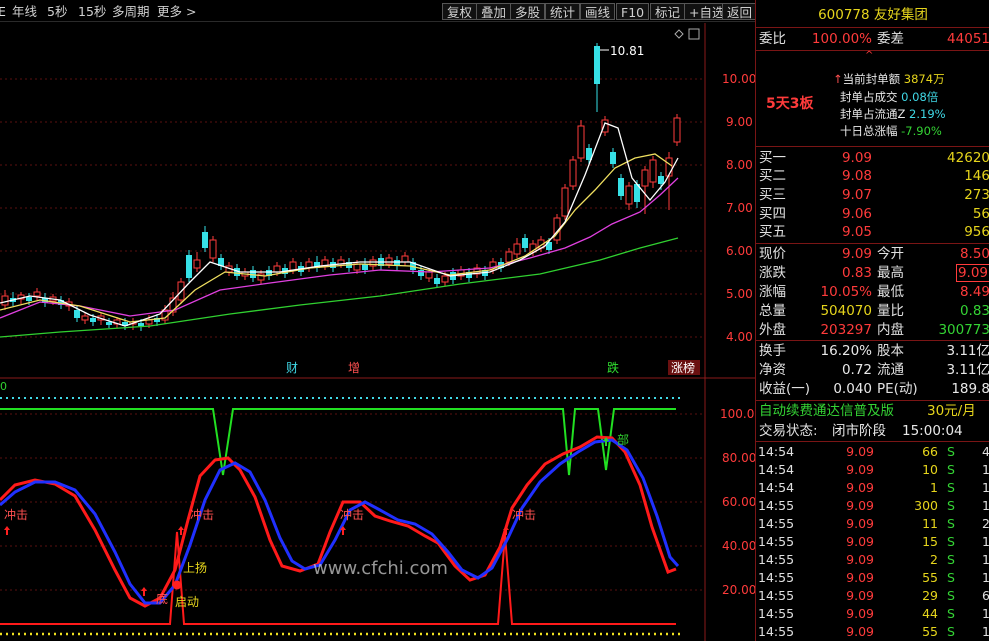 Image resolution: width=989 pixels, height=641 pixels. I want to click on quote-row: 现价 9.09 今开 8.50, so click(874, 254).